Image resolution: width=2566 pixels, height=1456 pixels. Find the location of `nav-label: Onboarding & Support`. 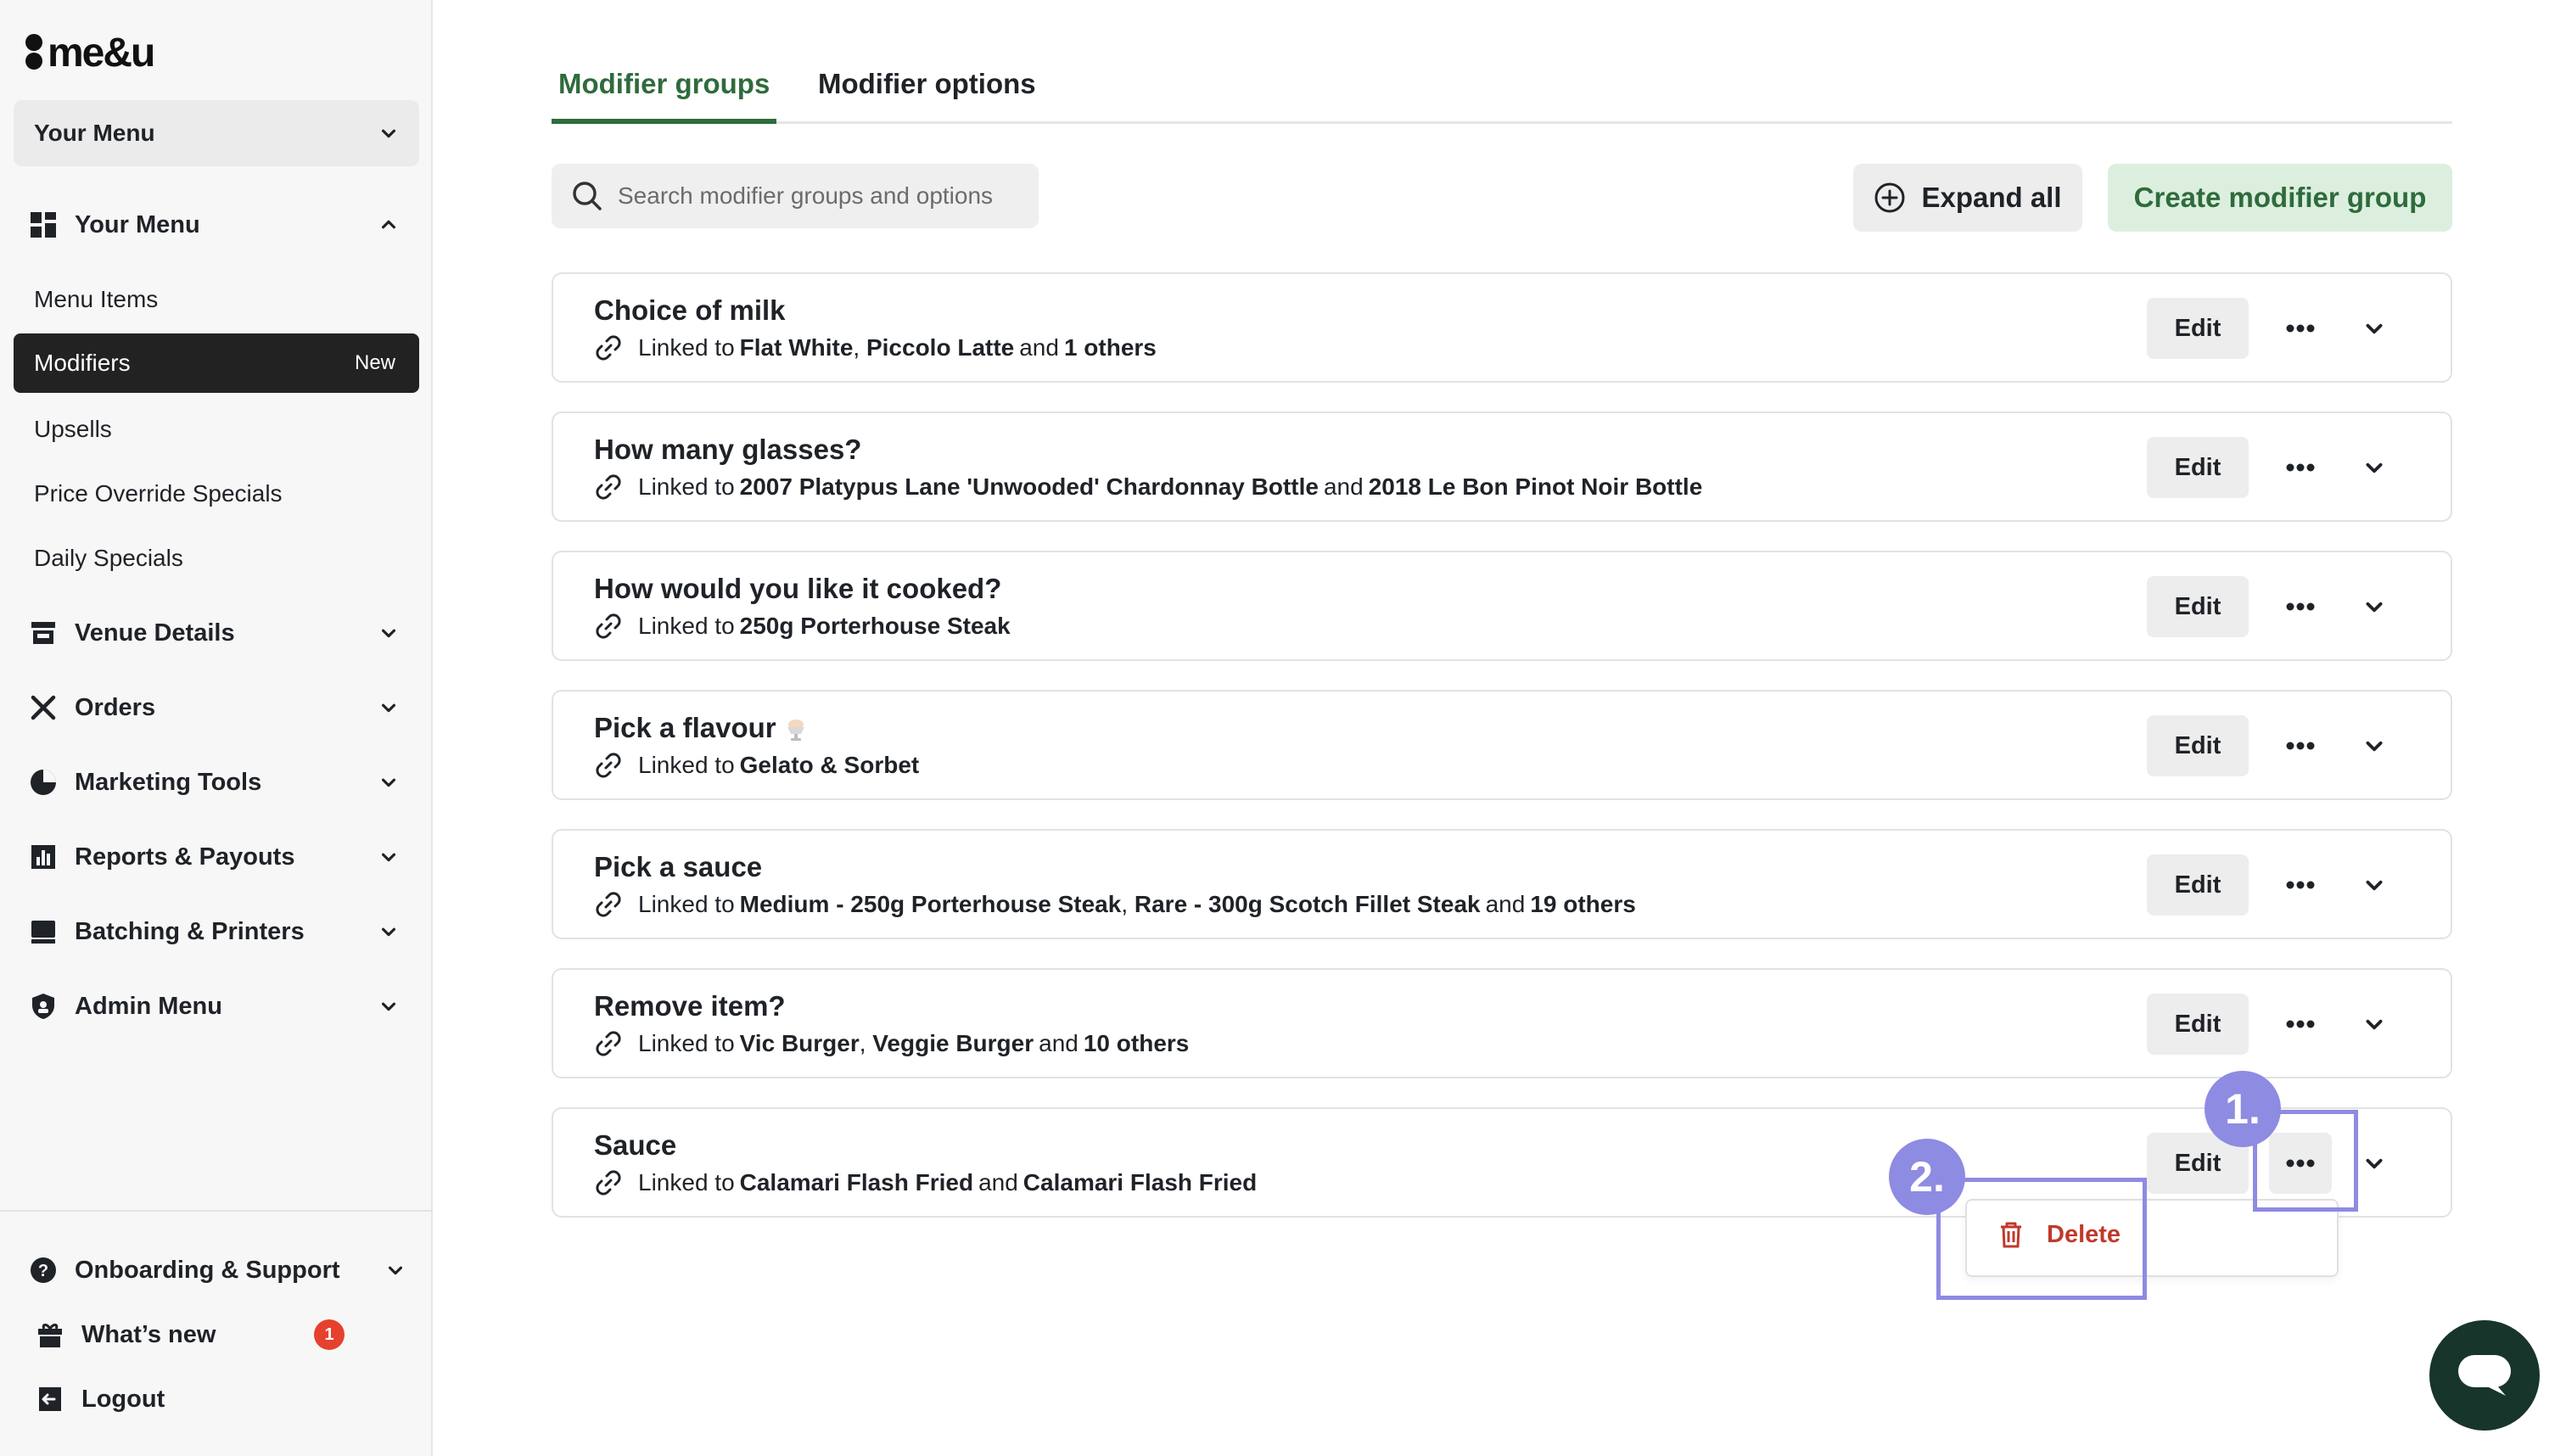

nav-label: Onboarding & Support is located at coordinates (207, 1270).